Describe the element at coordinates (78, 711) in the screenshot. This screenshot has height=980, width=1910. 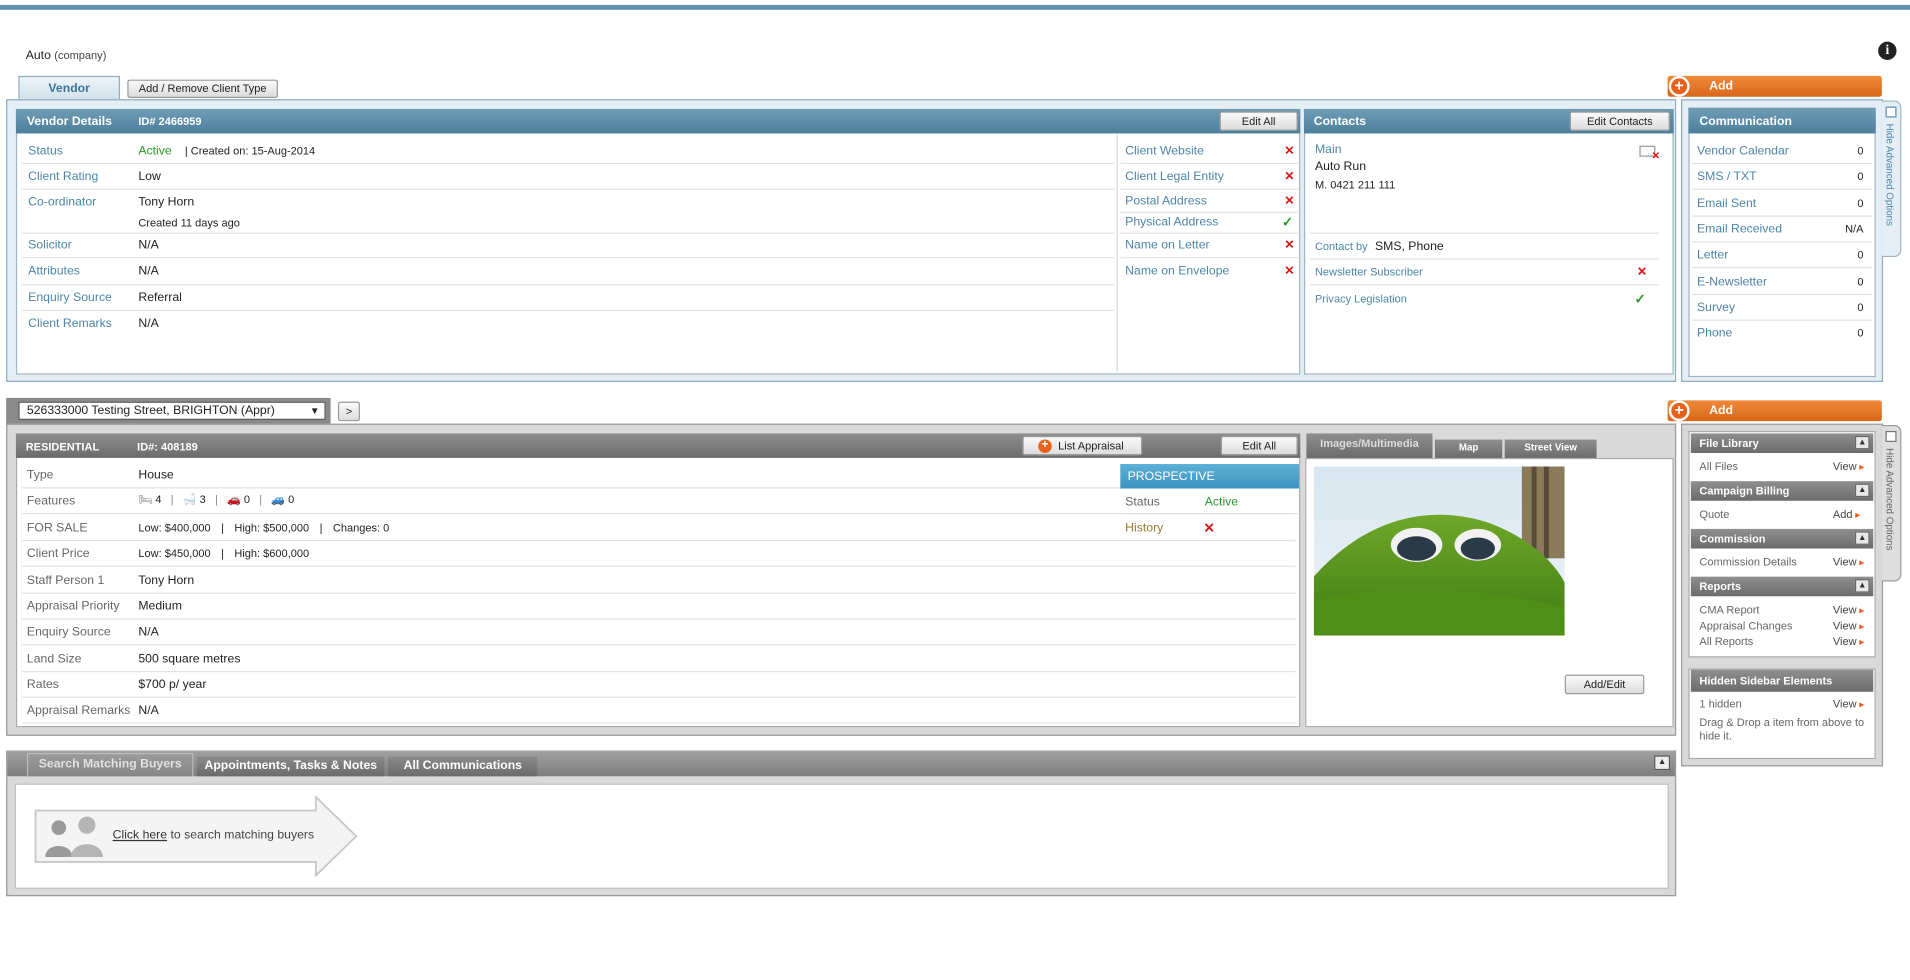
I see `appraisal-remarks-label: Appraisal Remarks` at that location.